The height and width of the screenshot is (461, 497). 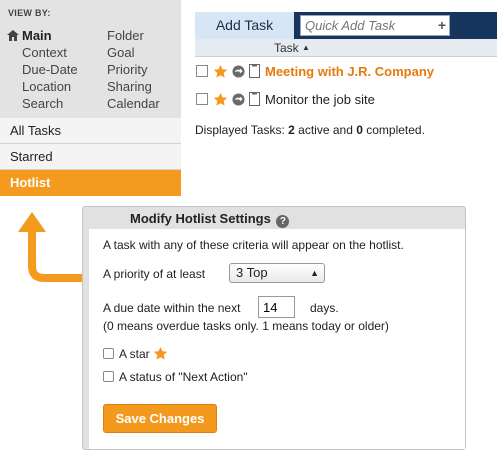 I want to click on summary-prefix: Displayed Tasks:, so click(x=242, y=130).